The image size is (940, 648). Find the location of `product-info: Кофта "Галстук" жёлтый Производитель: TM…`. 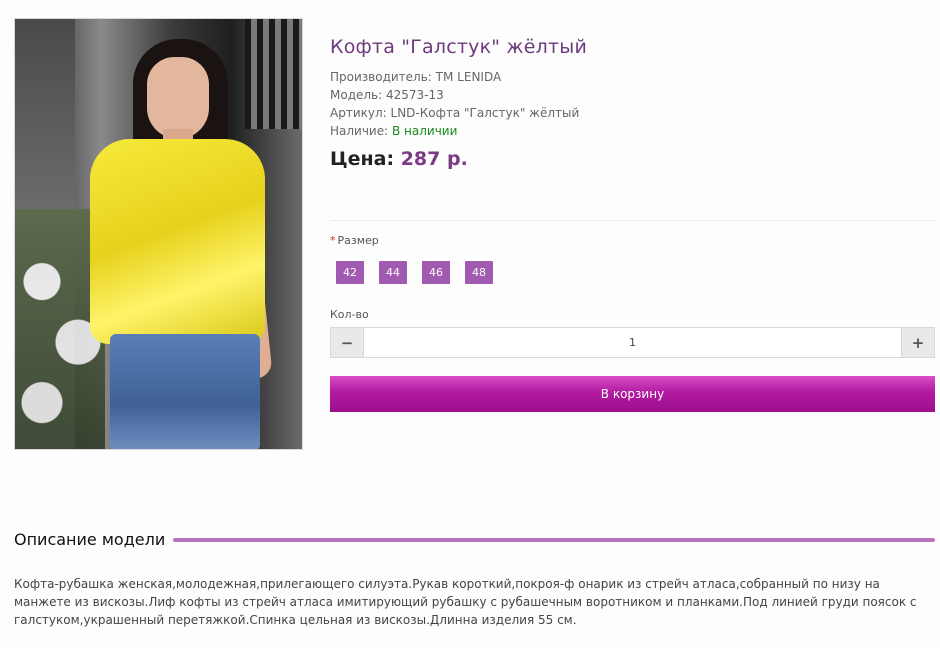

product-info: Кофта "Галстук" жёлтый Производитель: TM… is located at coordinates (632, 103).